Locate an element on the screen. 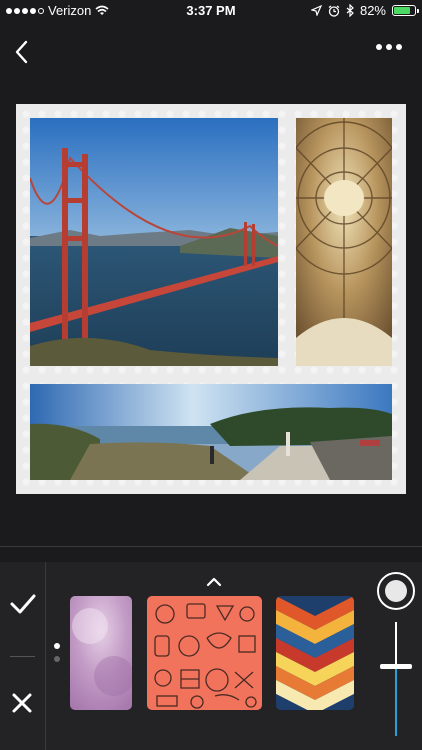 The image size is (422, 750). battery-percent: 82% is located at coordinates (372, 10).